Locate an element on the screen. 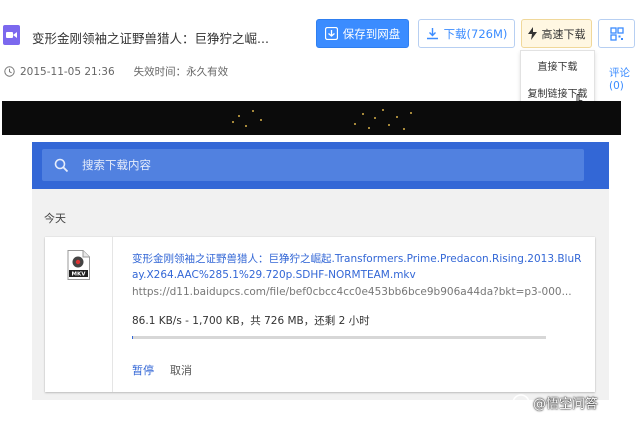 The image size is (640, 423). video-preview-strip is located at coordinates (311, 118).